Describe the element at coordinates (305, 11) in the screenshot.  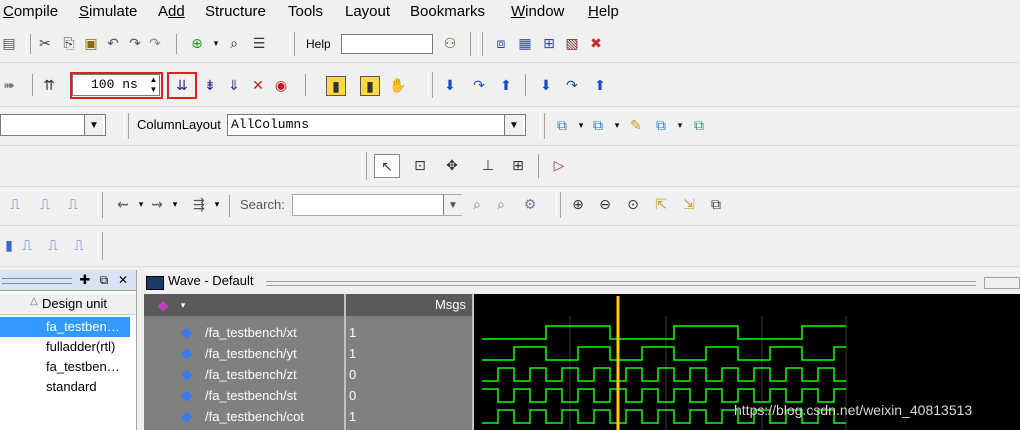
I see `menu-tools: Tools` at that location.